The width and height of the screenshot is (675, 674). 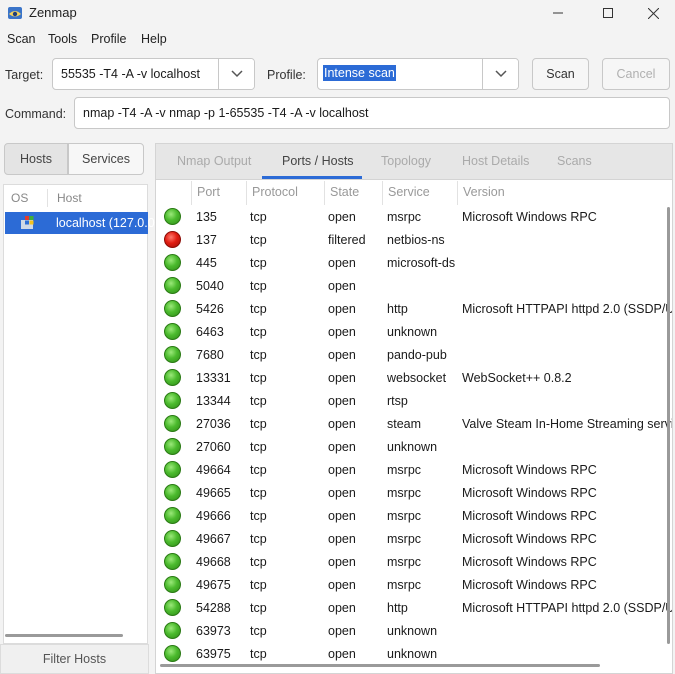 I want to click on table-row: 63975 tcp open unknown, so click(x=411, y=654).